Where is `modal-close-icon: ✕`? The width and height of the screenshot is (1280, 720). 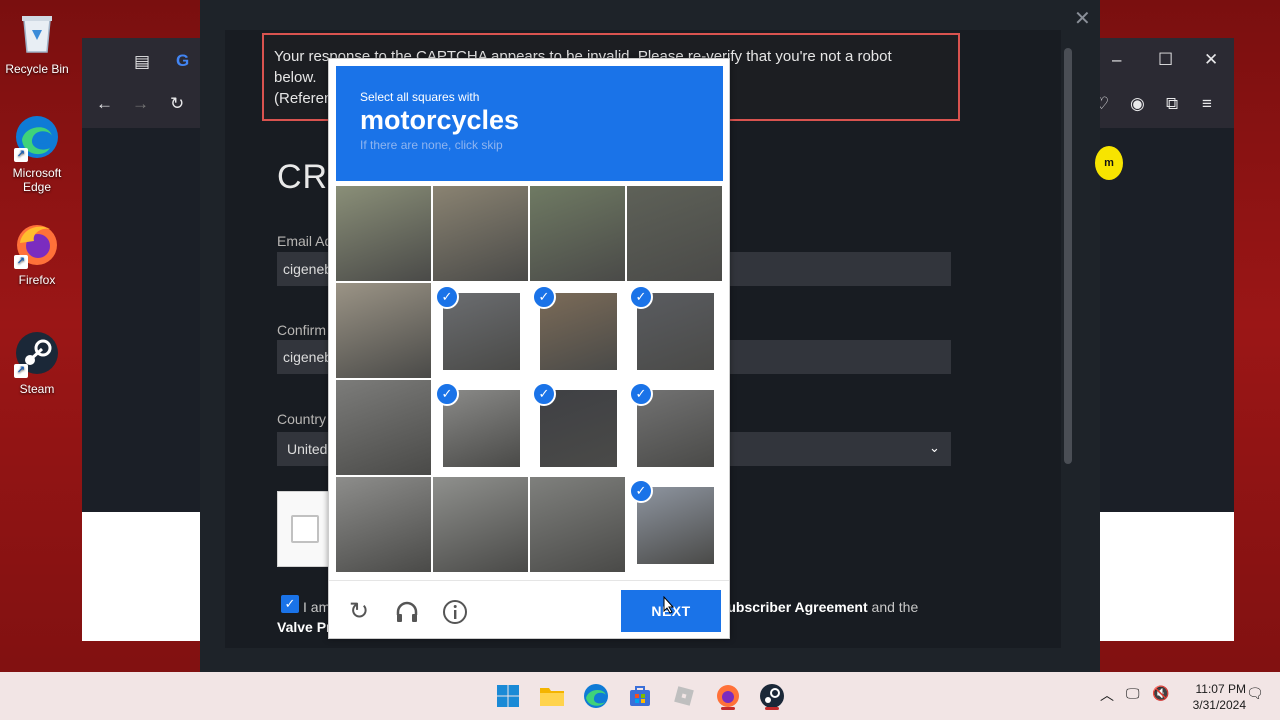 modal-close-icon: ✕ is located at coordinates (1082, 18).